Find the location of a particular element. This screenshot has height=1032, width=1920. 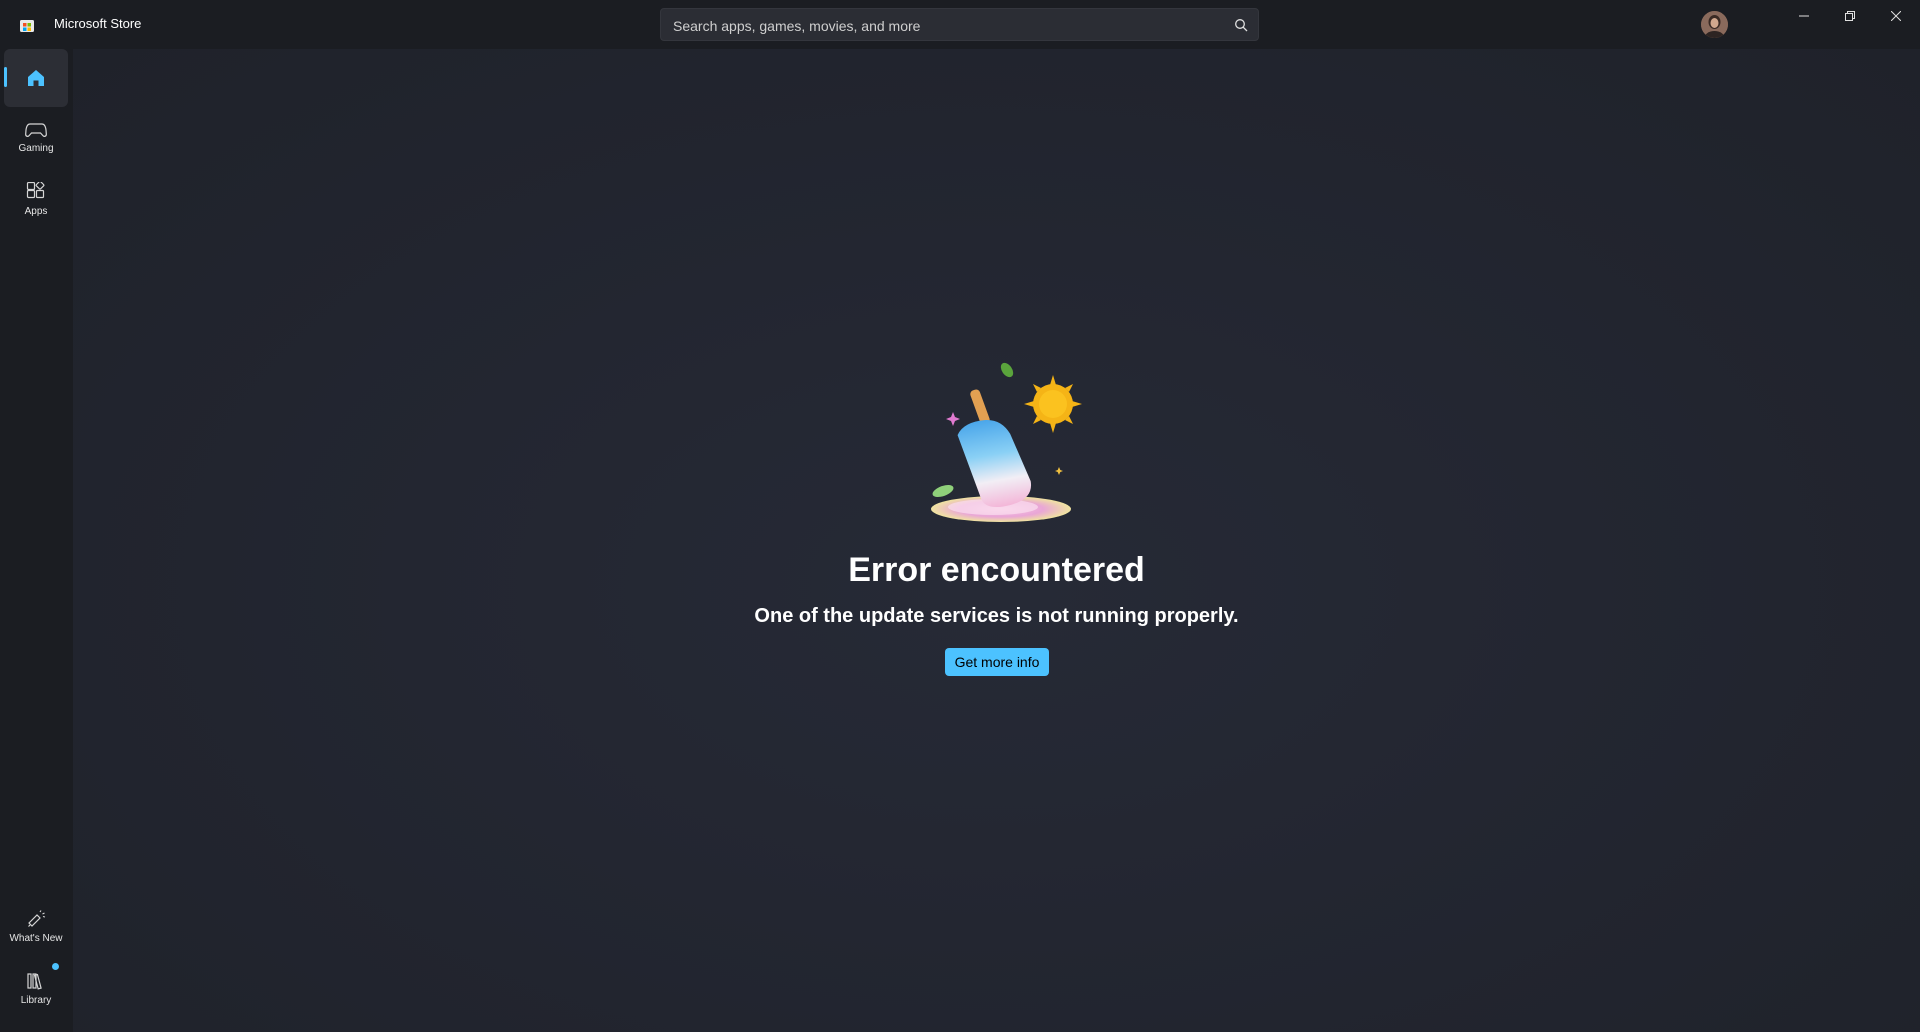

sidebar-item-label: Apps is located at coordinates (36, 211).